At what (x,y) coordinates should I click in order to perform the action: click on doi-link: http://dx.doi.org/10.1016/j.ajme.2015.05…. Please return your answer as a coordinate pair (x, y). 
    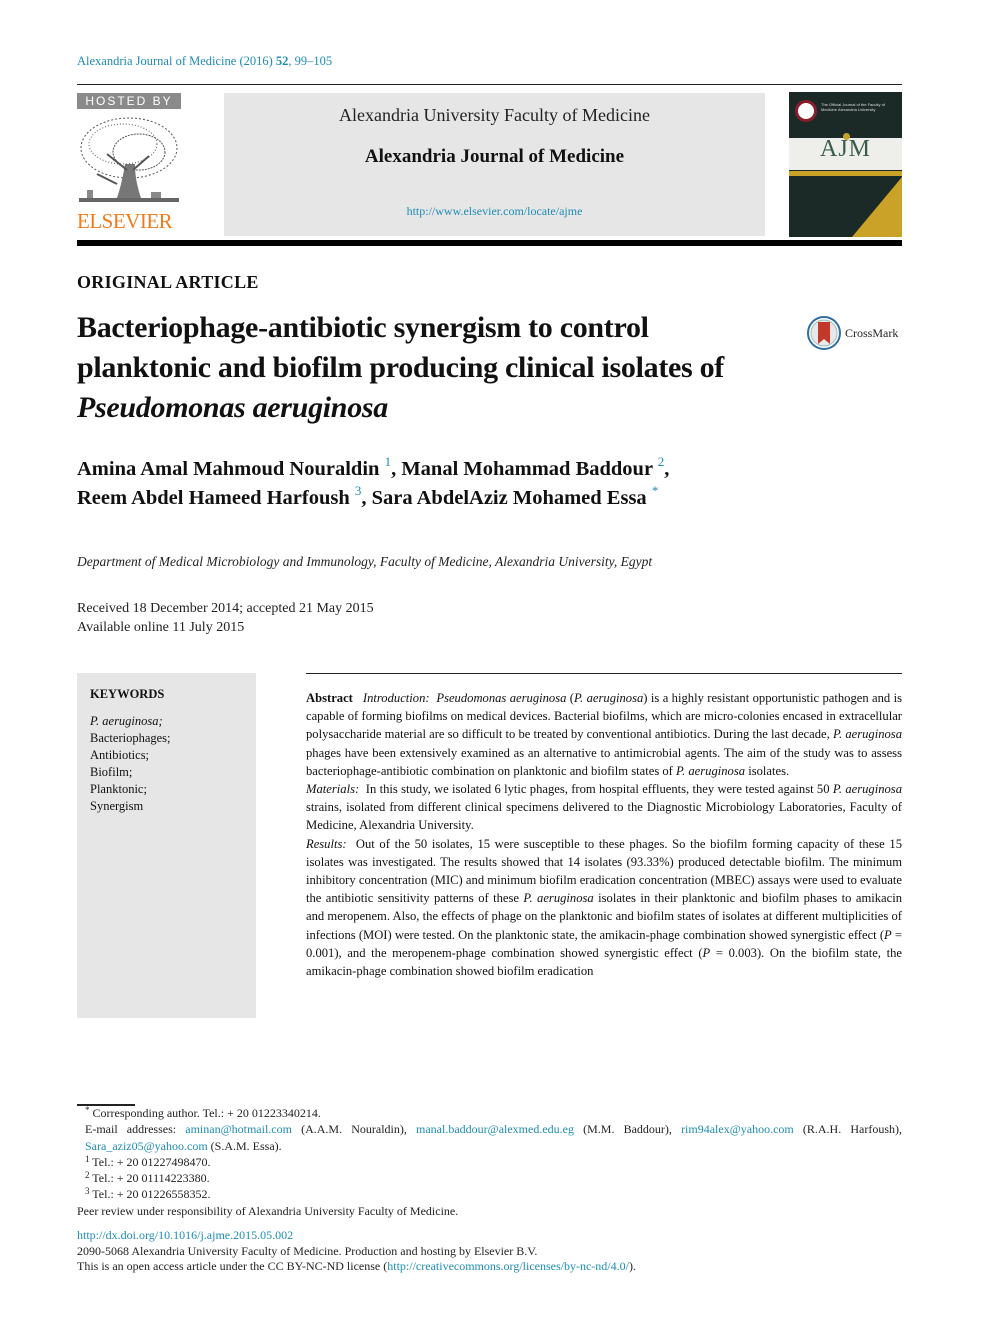
    Looking at the image, I should click on (185, 1235).